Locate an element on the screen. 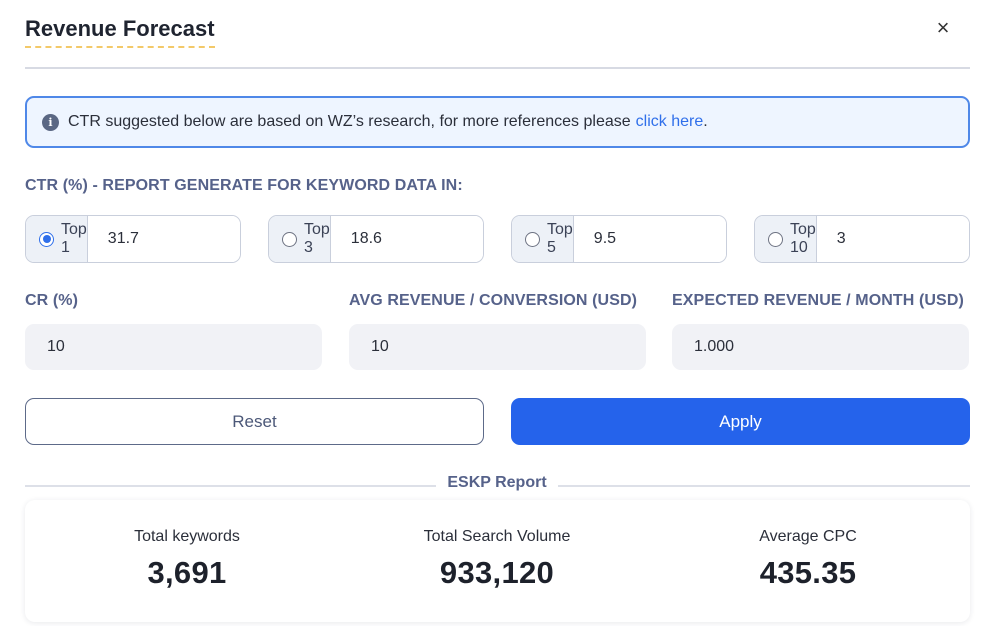 This screenshot has width=983, height=626. stat-value: 3,691 is located at coordinates (187, 572).